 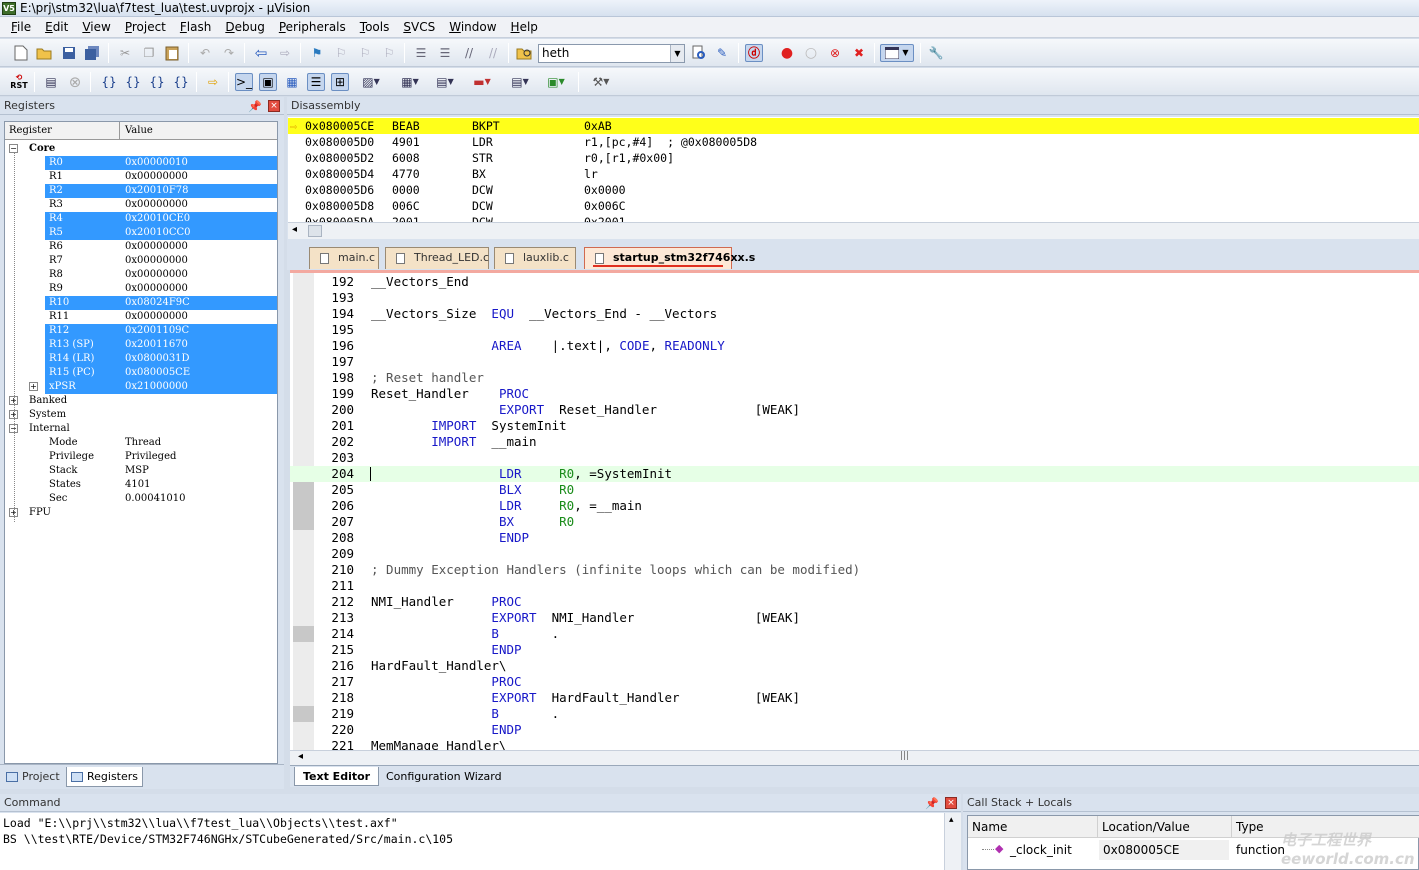 What do you see at coordinates (141, 205) in the screenshot?
I see `register-row: R3 0x00000000` at bounding box center [141, 205].